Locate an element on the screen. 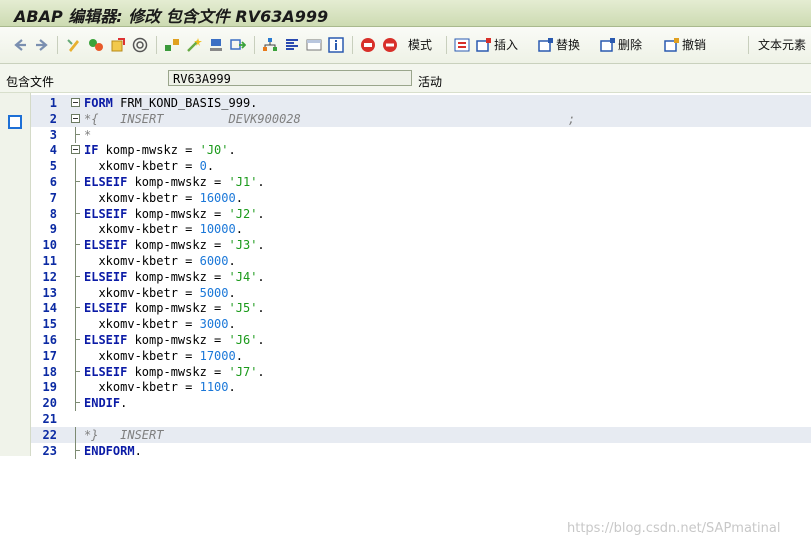  code-token: * is located at coordinates (88, 134).